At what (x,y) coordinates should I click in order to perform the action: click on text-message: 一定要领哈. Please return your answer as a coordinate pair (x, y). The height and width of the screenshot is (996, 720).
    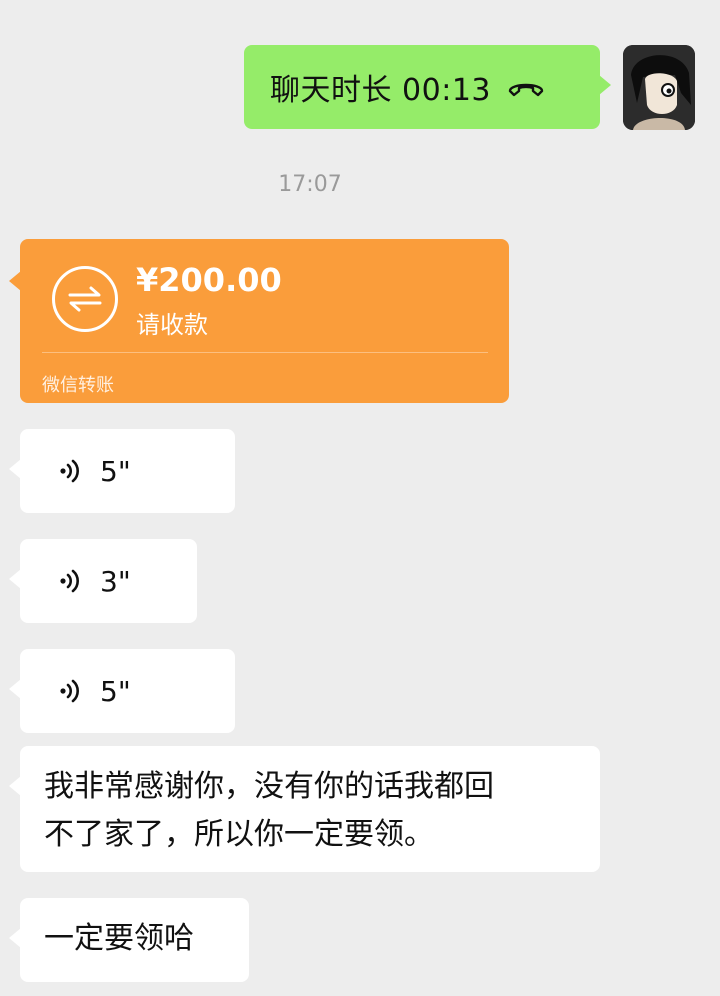
    Looking at the image, I should click on (129, 940).